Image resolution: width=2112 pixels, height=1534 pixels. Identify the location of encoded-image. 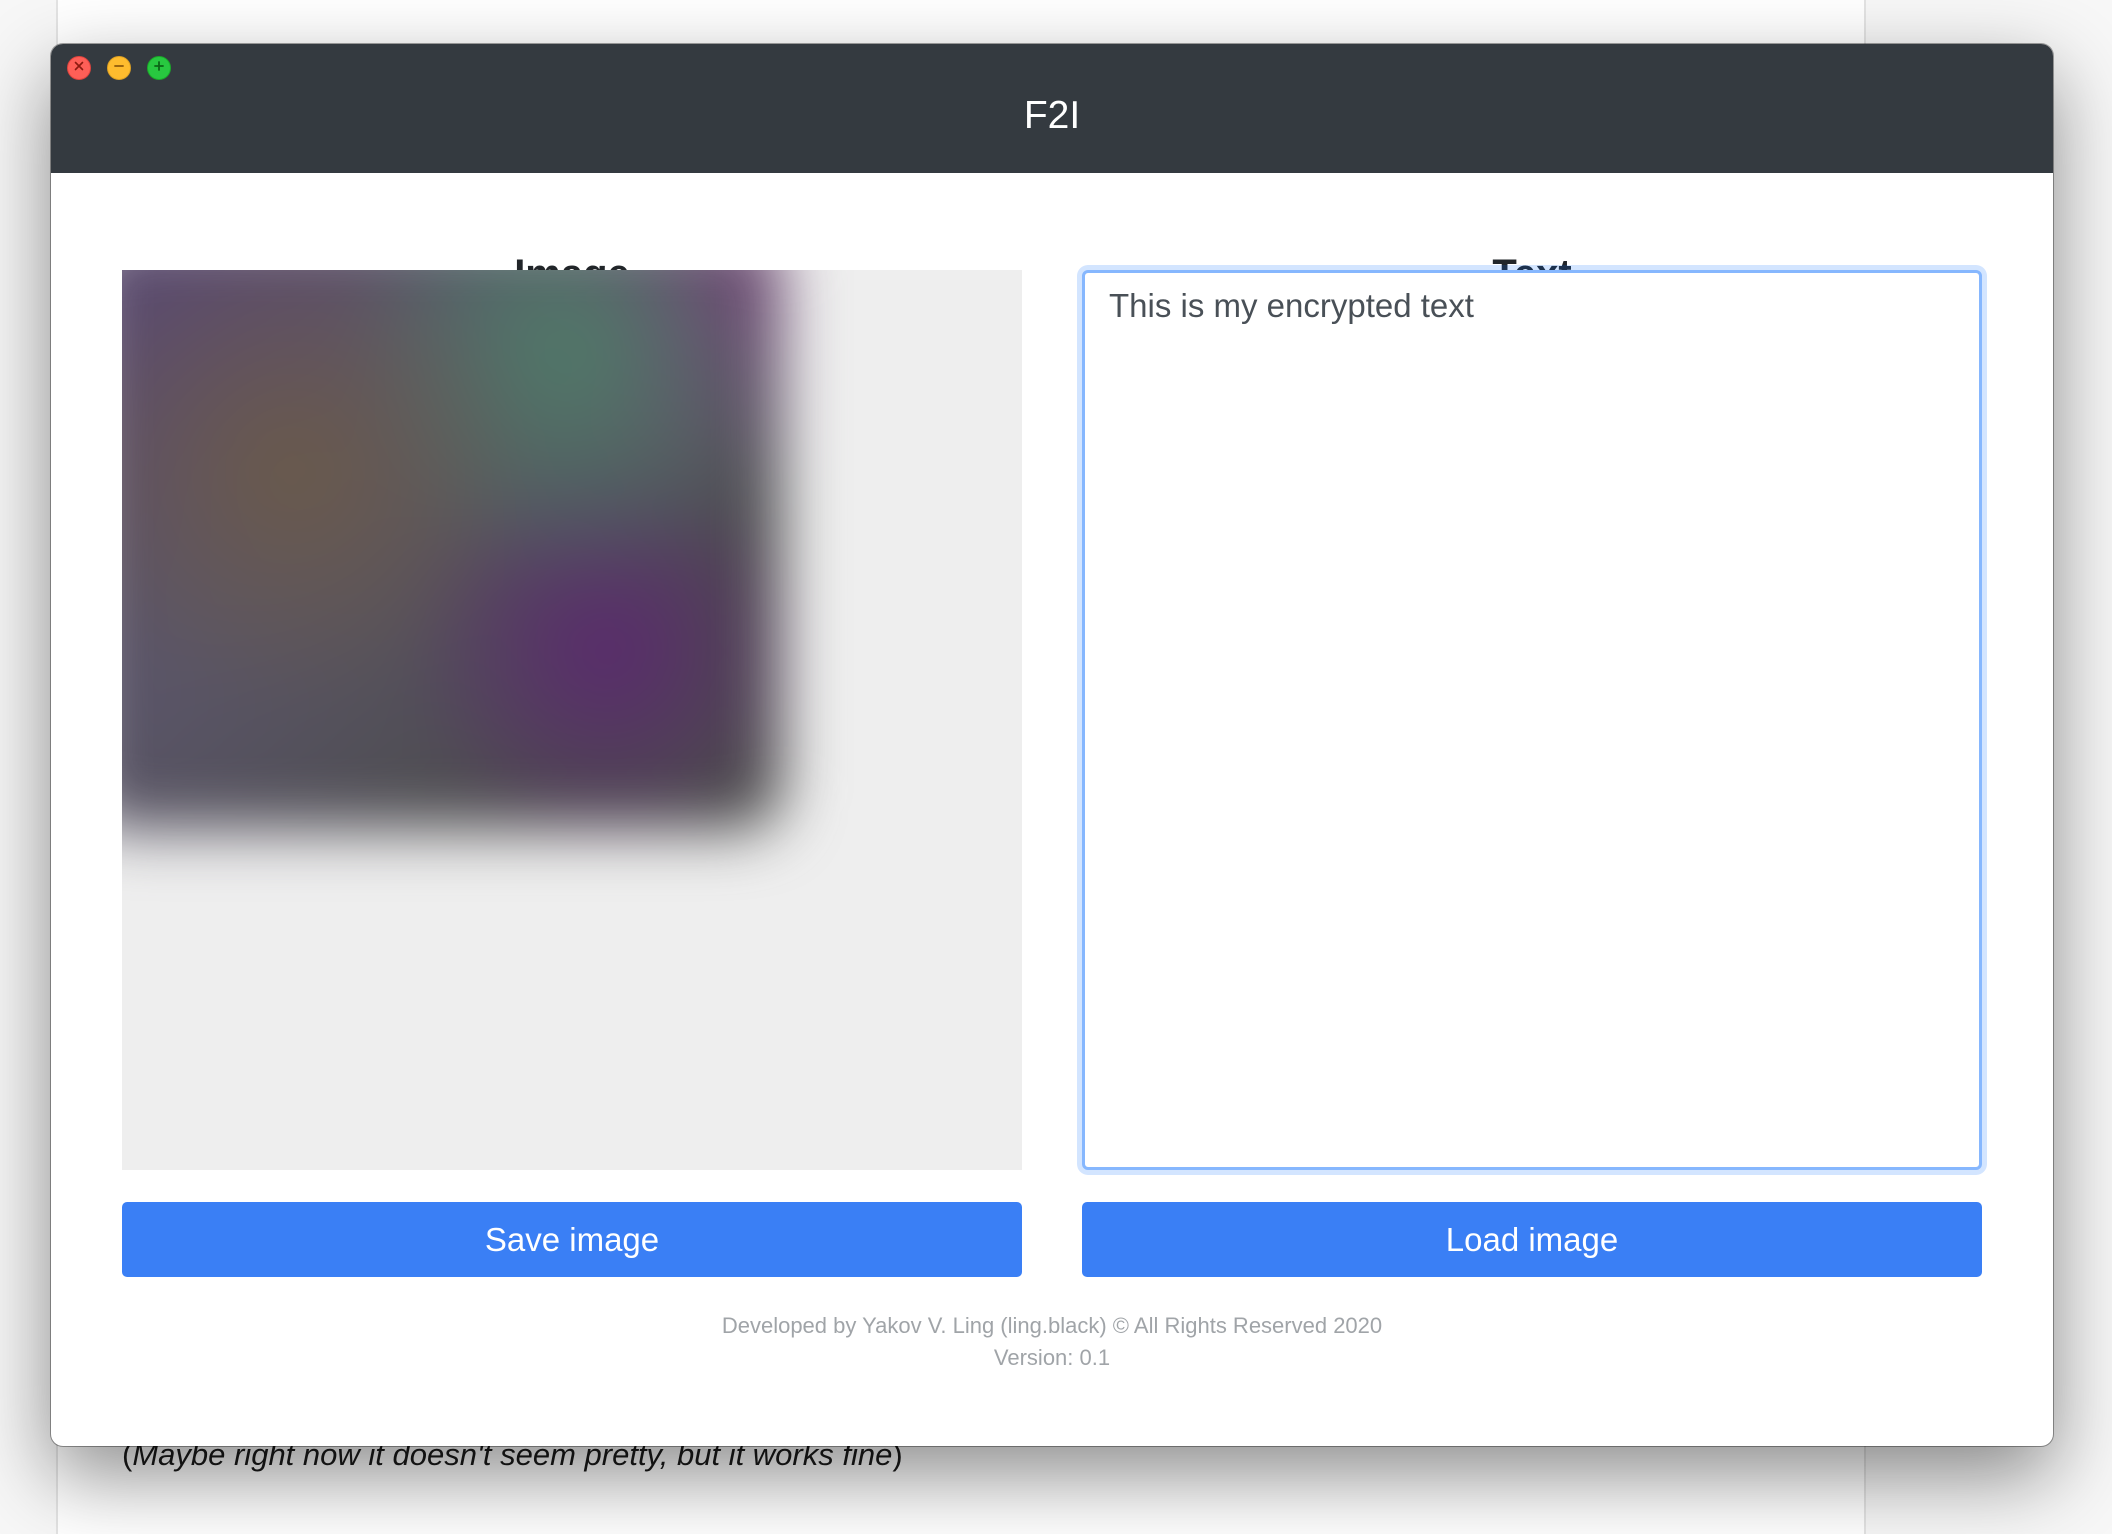
(452, 550).